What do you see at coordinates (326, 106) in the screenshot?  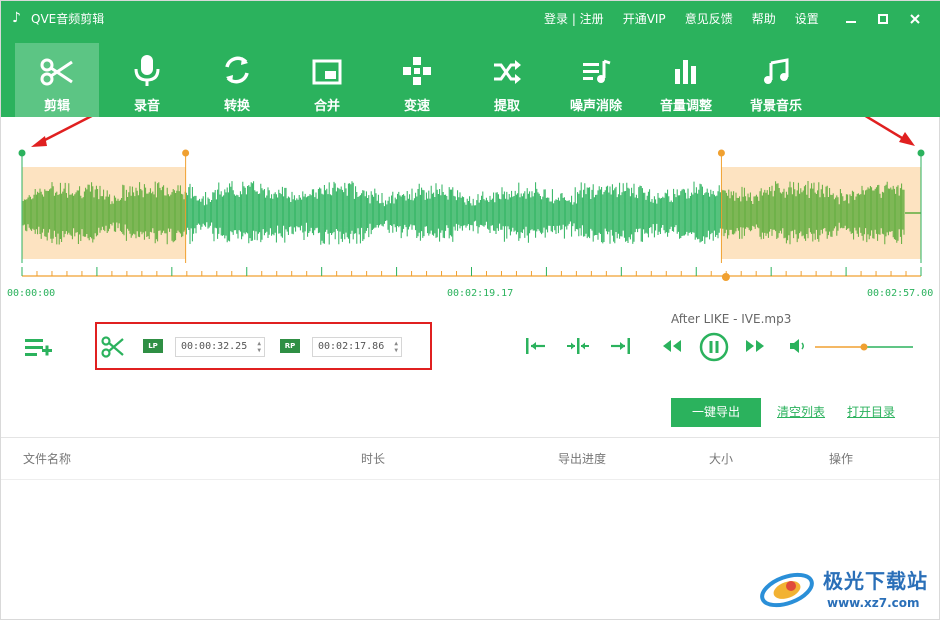 I see `tab-label: 合并` at bounding box center [326, 106].